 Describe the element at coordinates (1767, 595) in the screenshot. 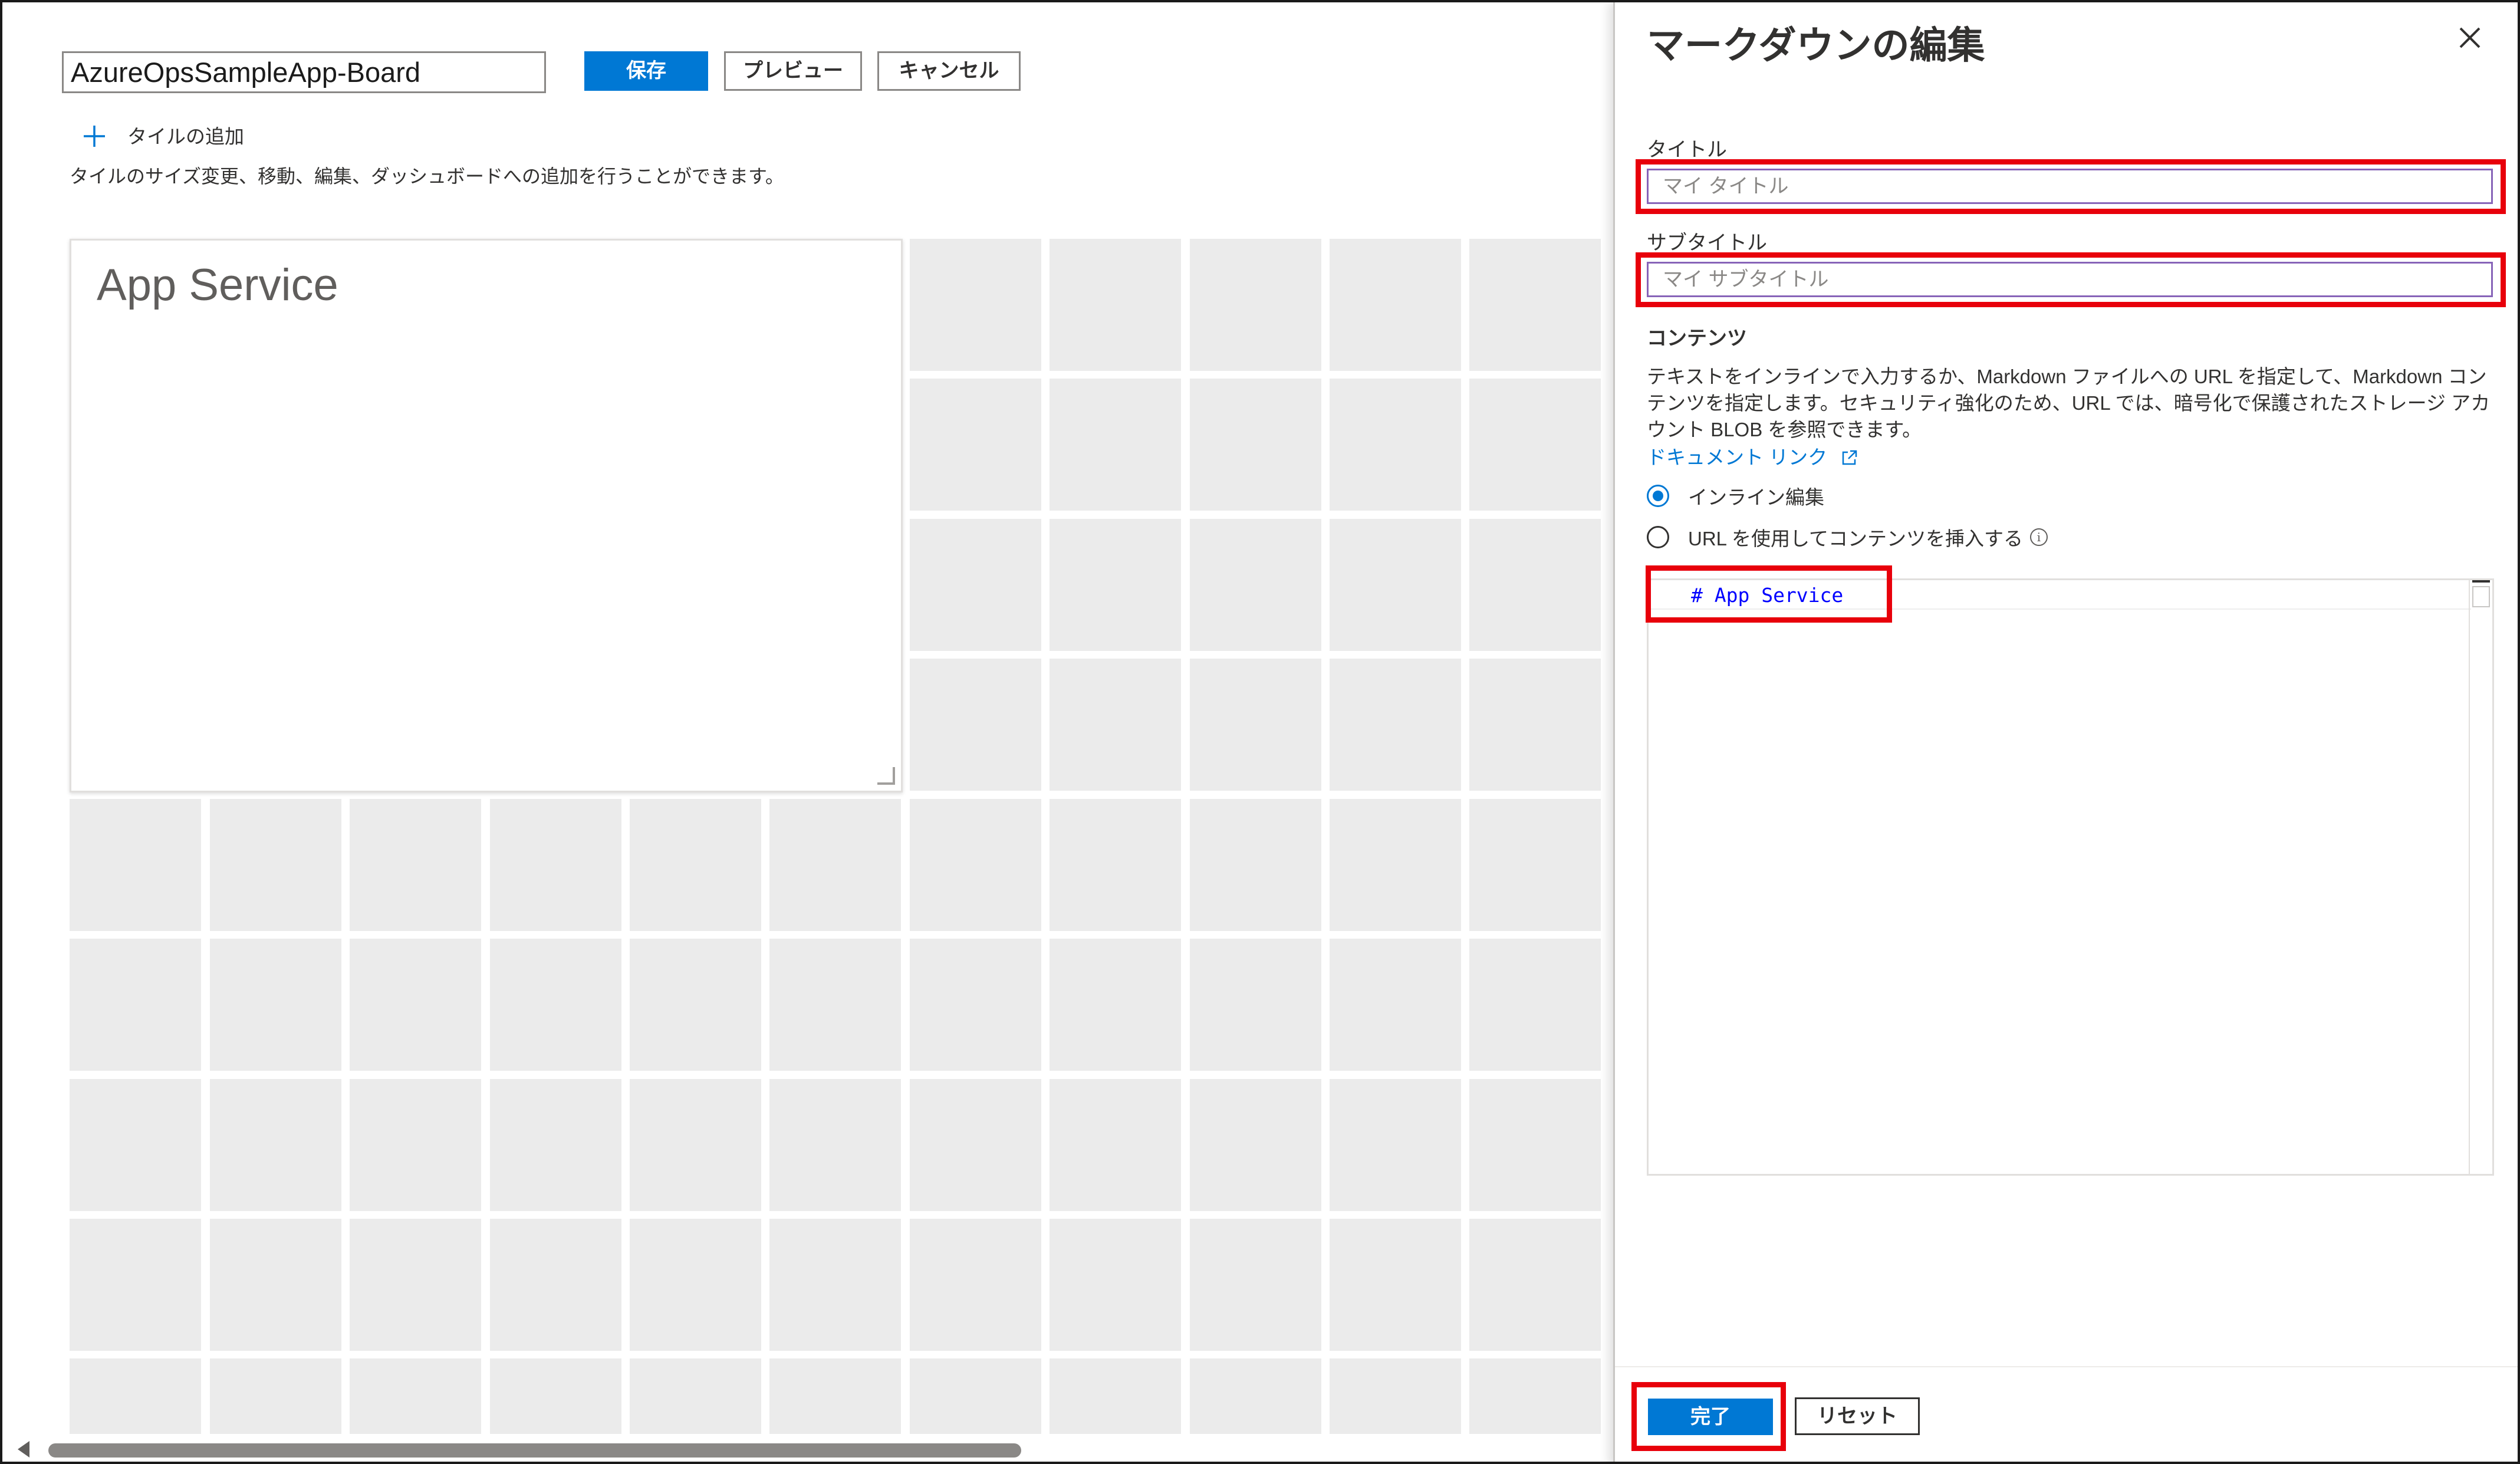

I see `editor-code-line: # App Service` at that location.